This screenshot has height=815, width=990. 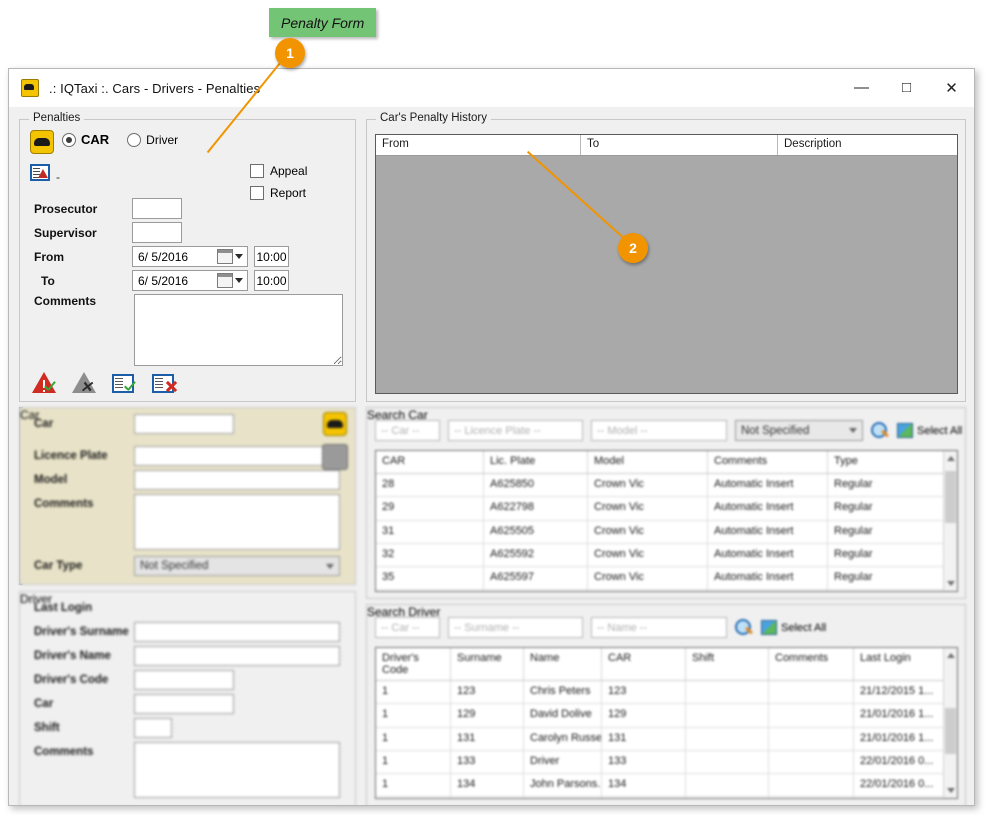 I want to click on driver-surname-input, so click(x=237, y=632).